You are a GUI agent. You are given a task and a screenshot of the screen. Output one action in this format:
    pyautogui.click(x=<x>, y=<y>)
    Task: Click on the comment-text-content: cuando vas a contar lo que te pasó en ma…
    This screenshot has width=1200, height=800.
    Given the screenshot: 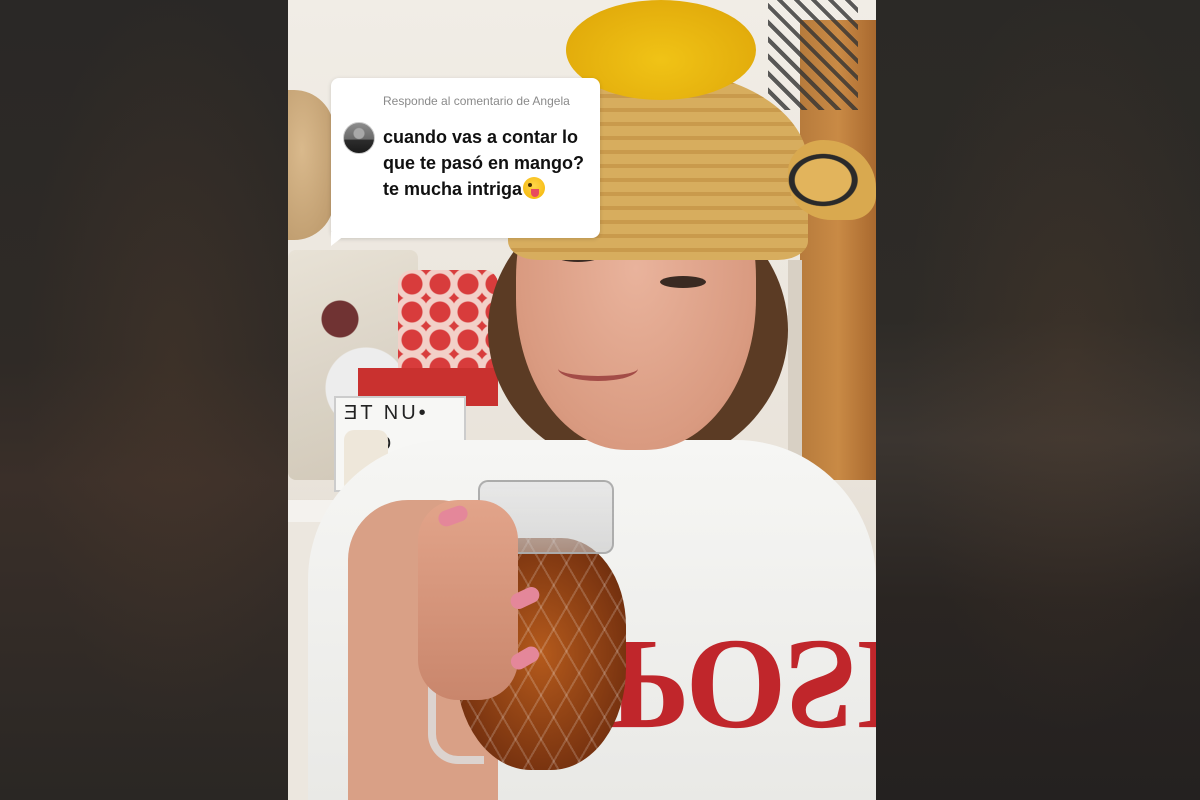 What is the action you would take?
    pyautogui.click(x=484, y=163)
    